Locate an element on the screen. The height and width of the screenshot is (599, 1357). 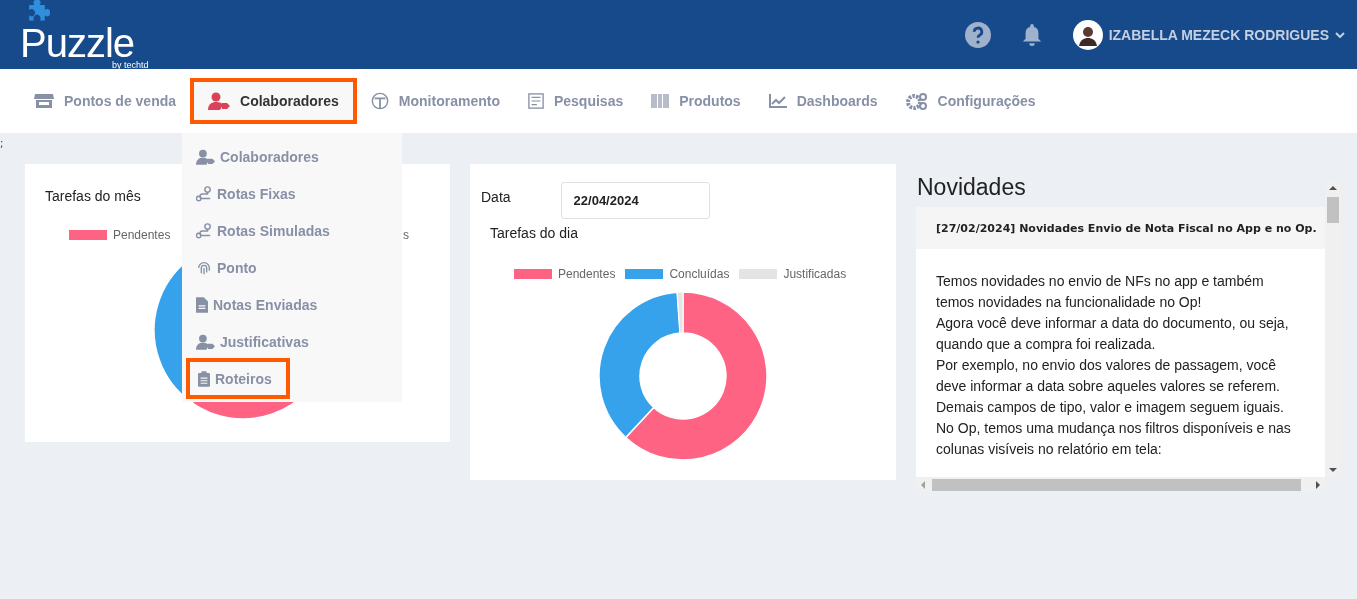
date-field: 22/04/2024 is located at coordinates (635, 200).